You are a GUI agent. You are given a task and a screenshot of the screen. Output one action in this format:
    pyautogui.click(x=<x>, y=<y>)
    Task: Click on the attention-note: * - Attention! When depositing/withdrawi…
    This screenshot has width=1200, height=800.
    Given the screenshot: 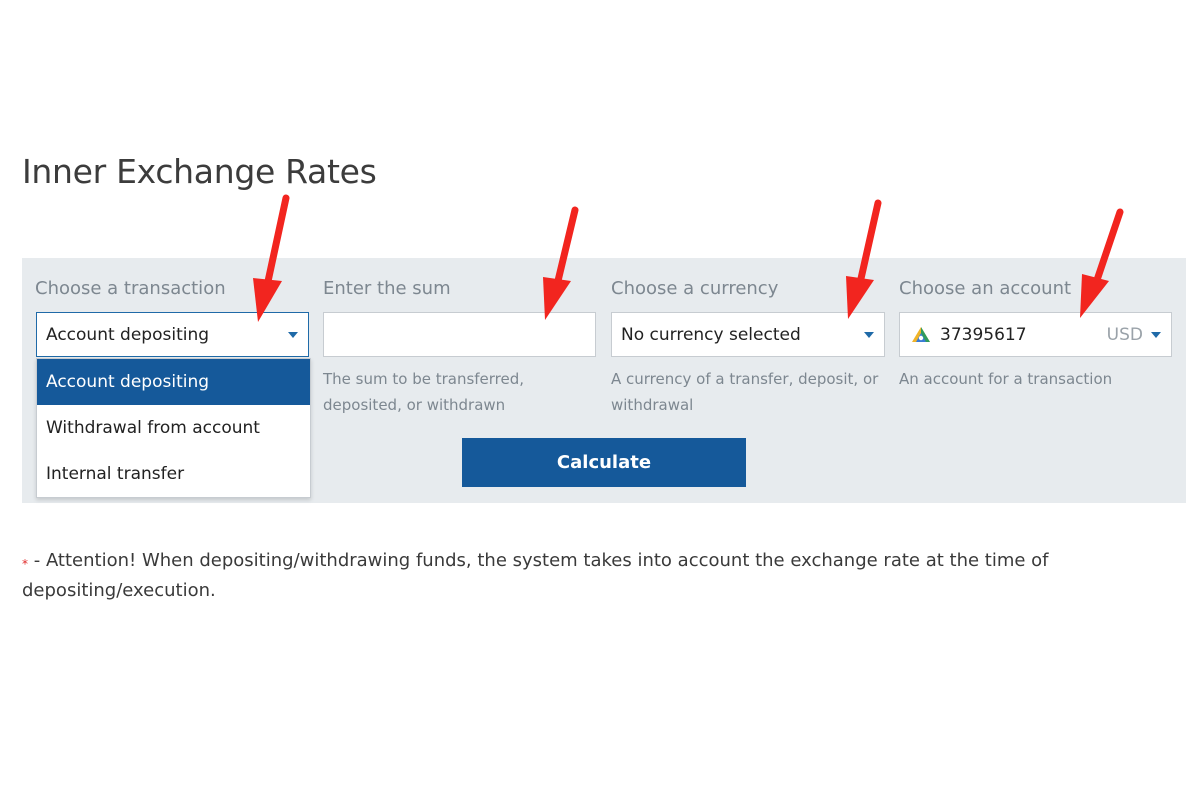 What is the action you would take?
    pyautogui.click(x=552, y=576)
    